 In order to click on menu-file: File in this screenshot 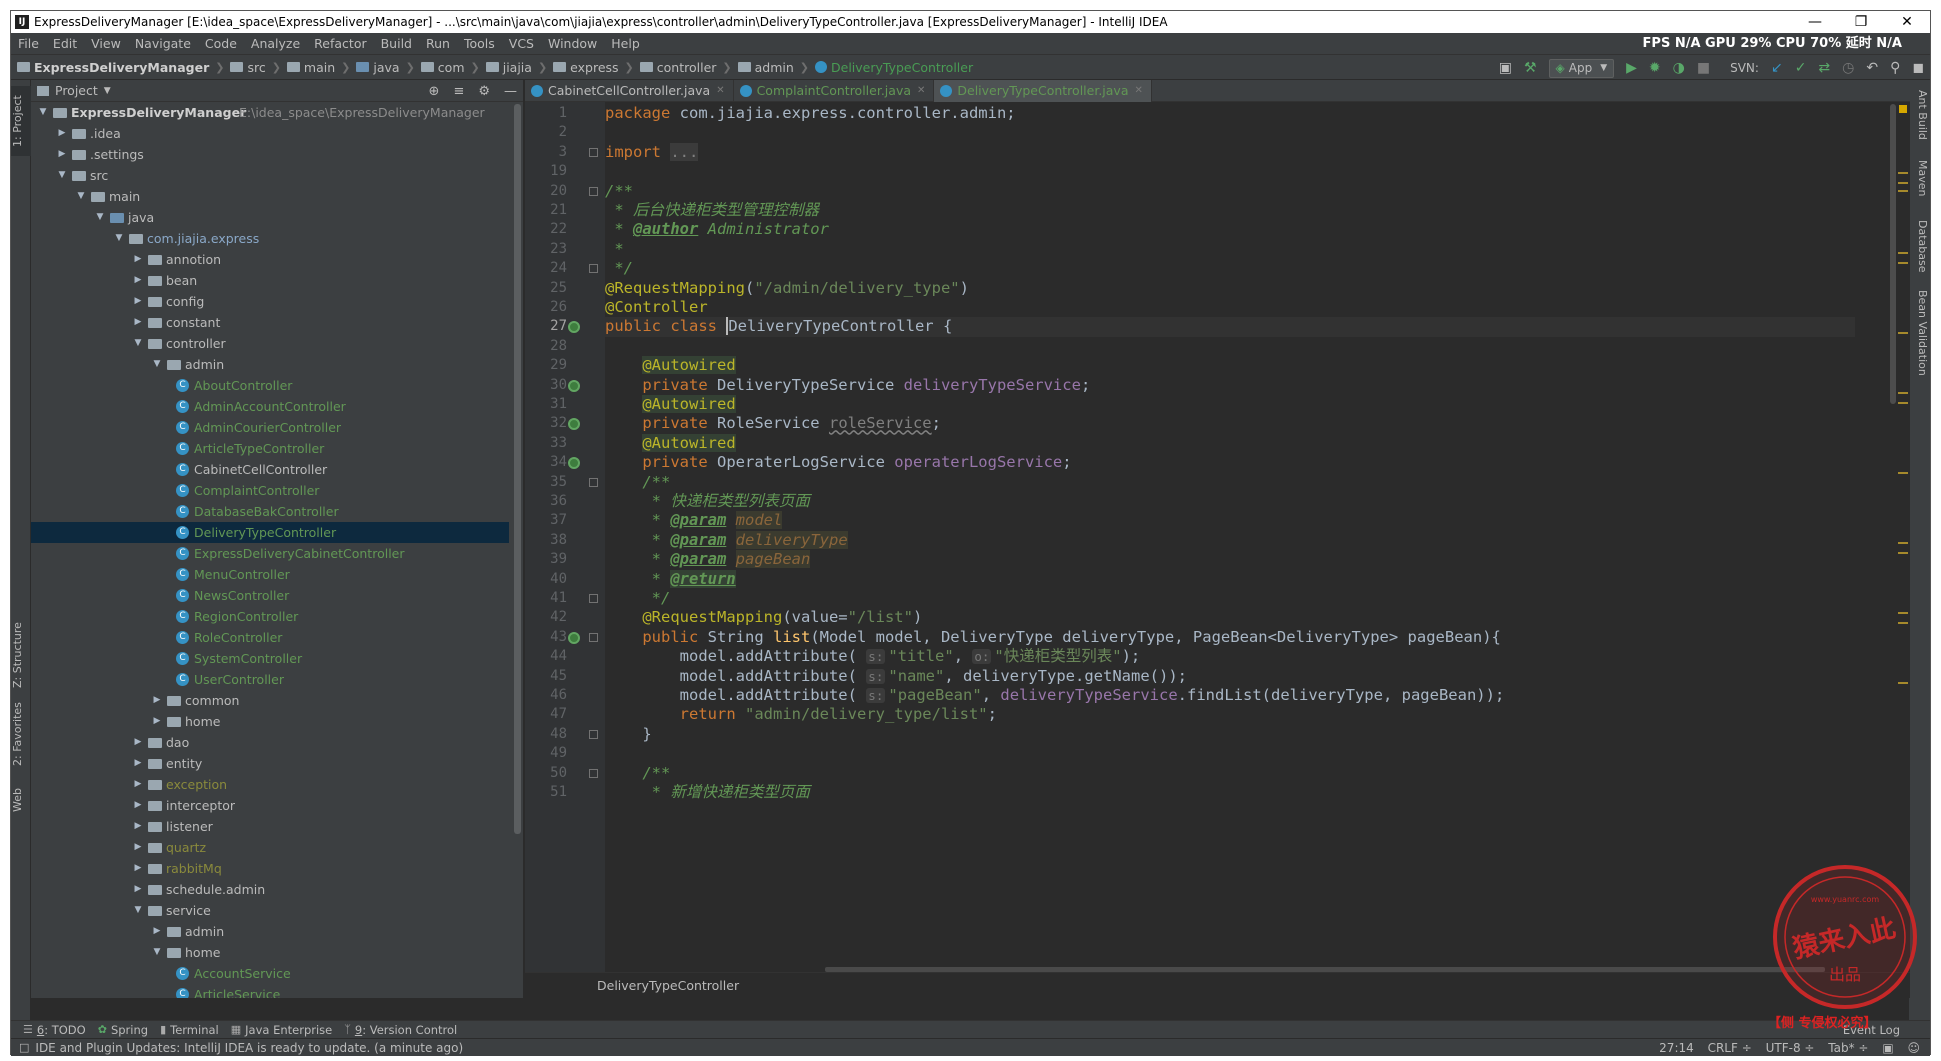, I will do `click(28, 43)`.